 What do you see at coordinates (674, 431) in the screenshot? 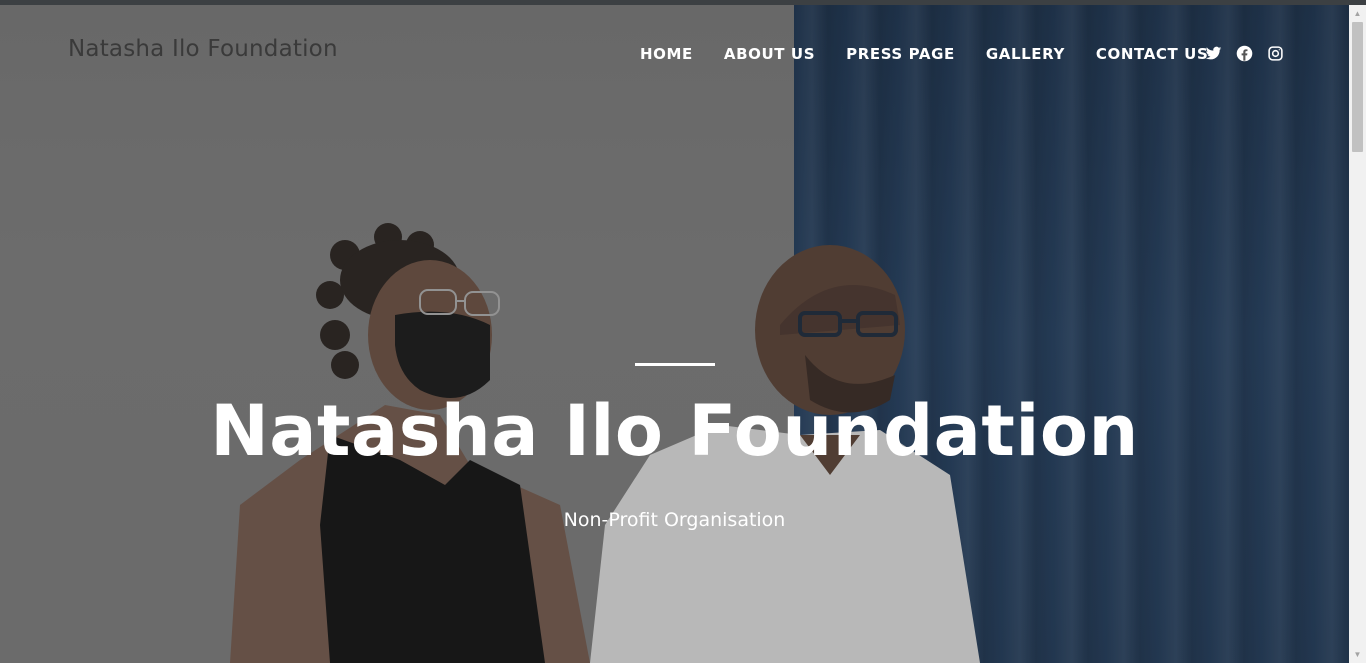
I see `hero-title: Natasha Ilo Foundation` at bounding box center [674, 431].